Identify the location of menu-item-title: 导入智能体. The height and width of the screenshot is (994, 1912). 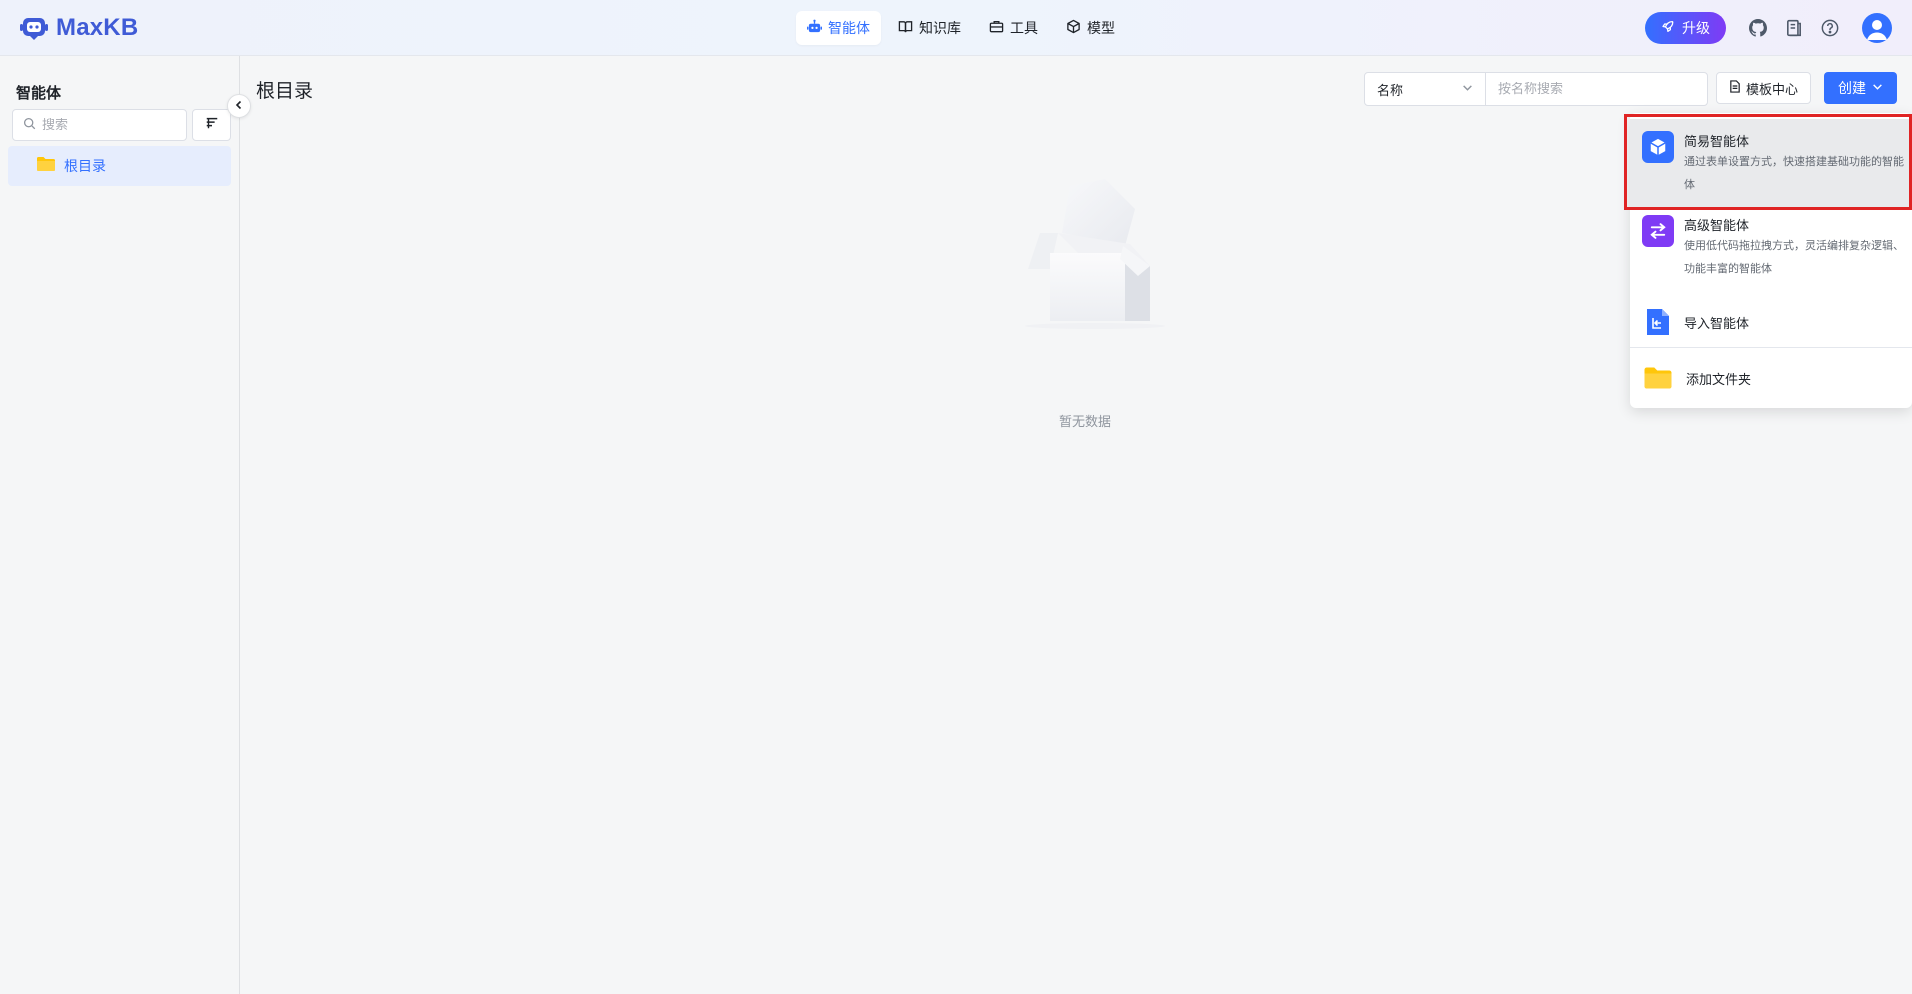
(1717, 324).